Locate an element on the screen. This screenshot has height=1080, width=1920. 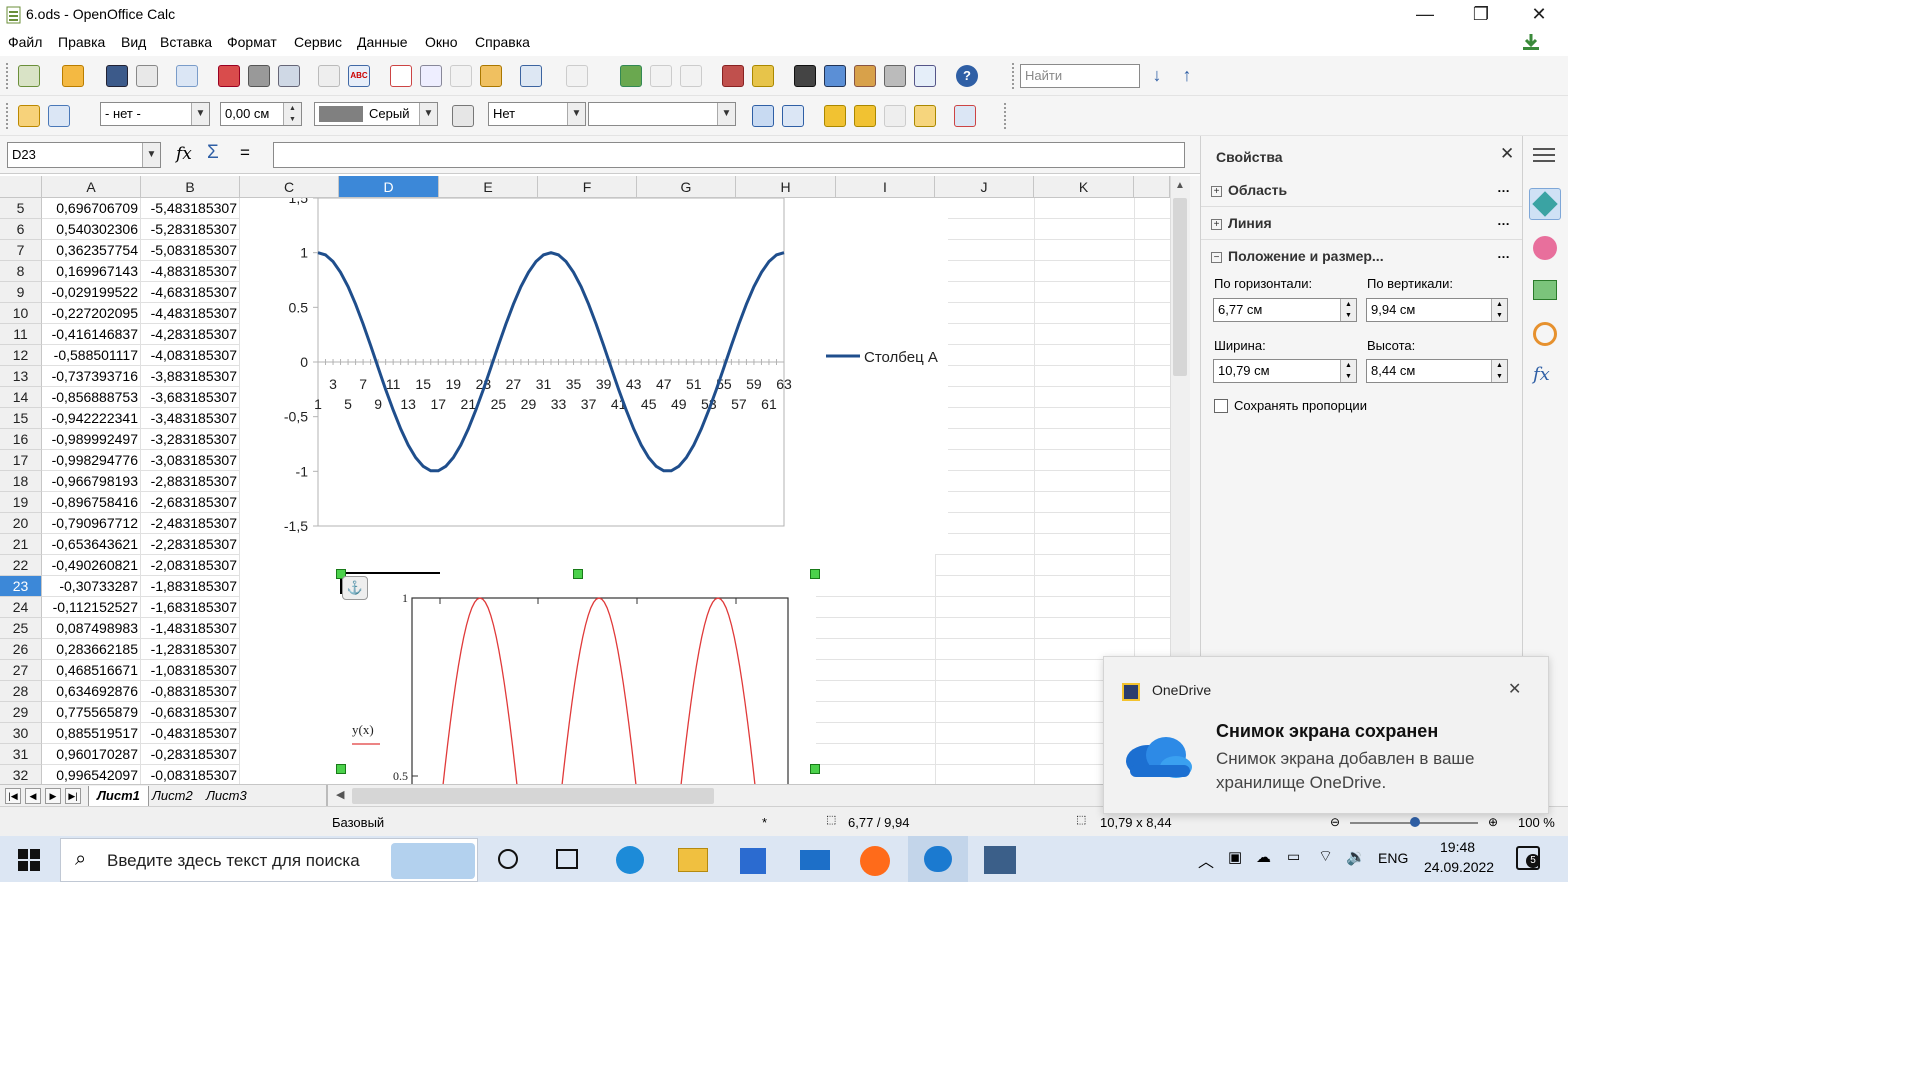
cell-b: -4,683185307 is located at coordinates (190, 292).